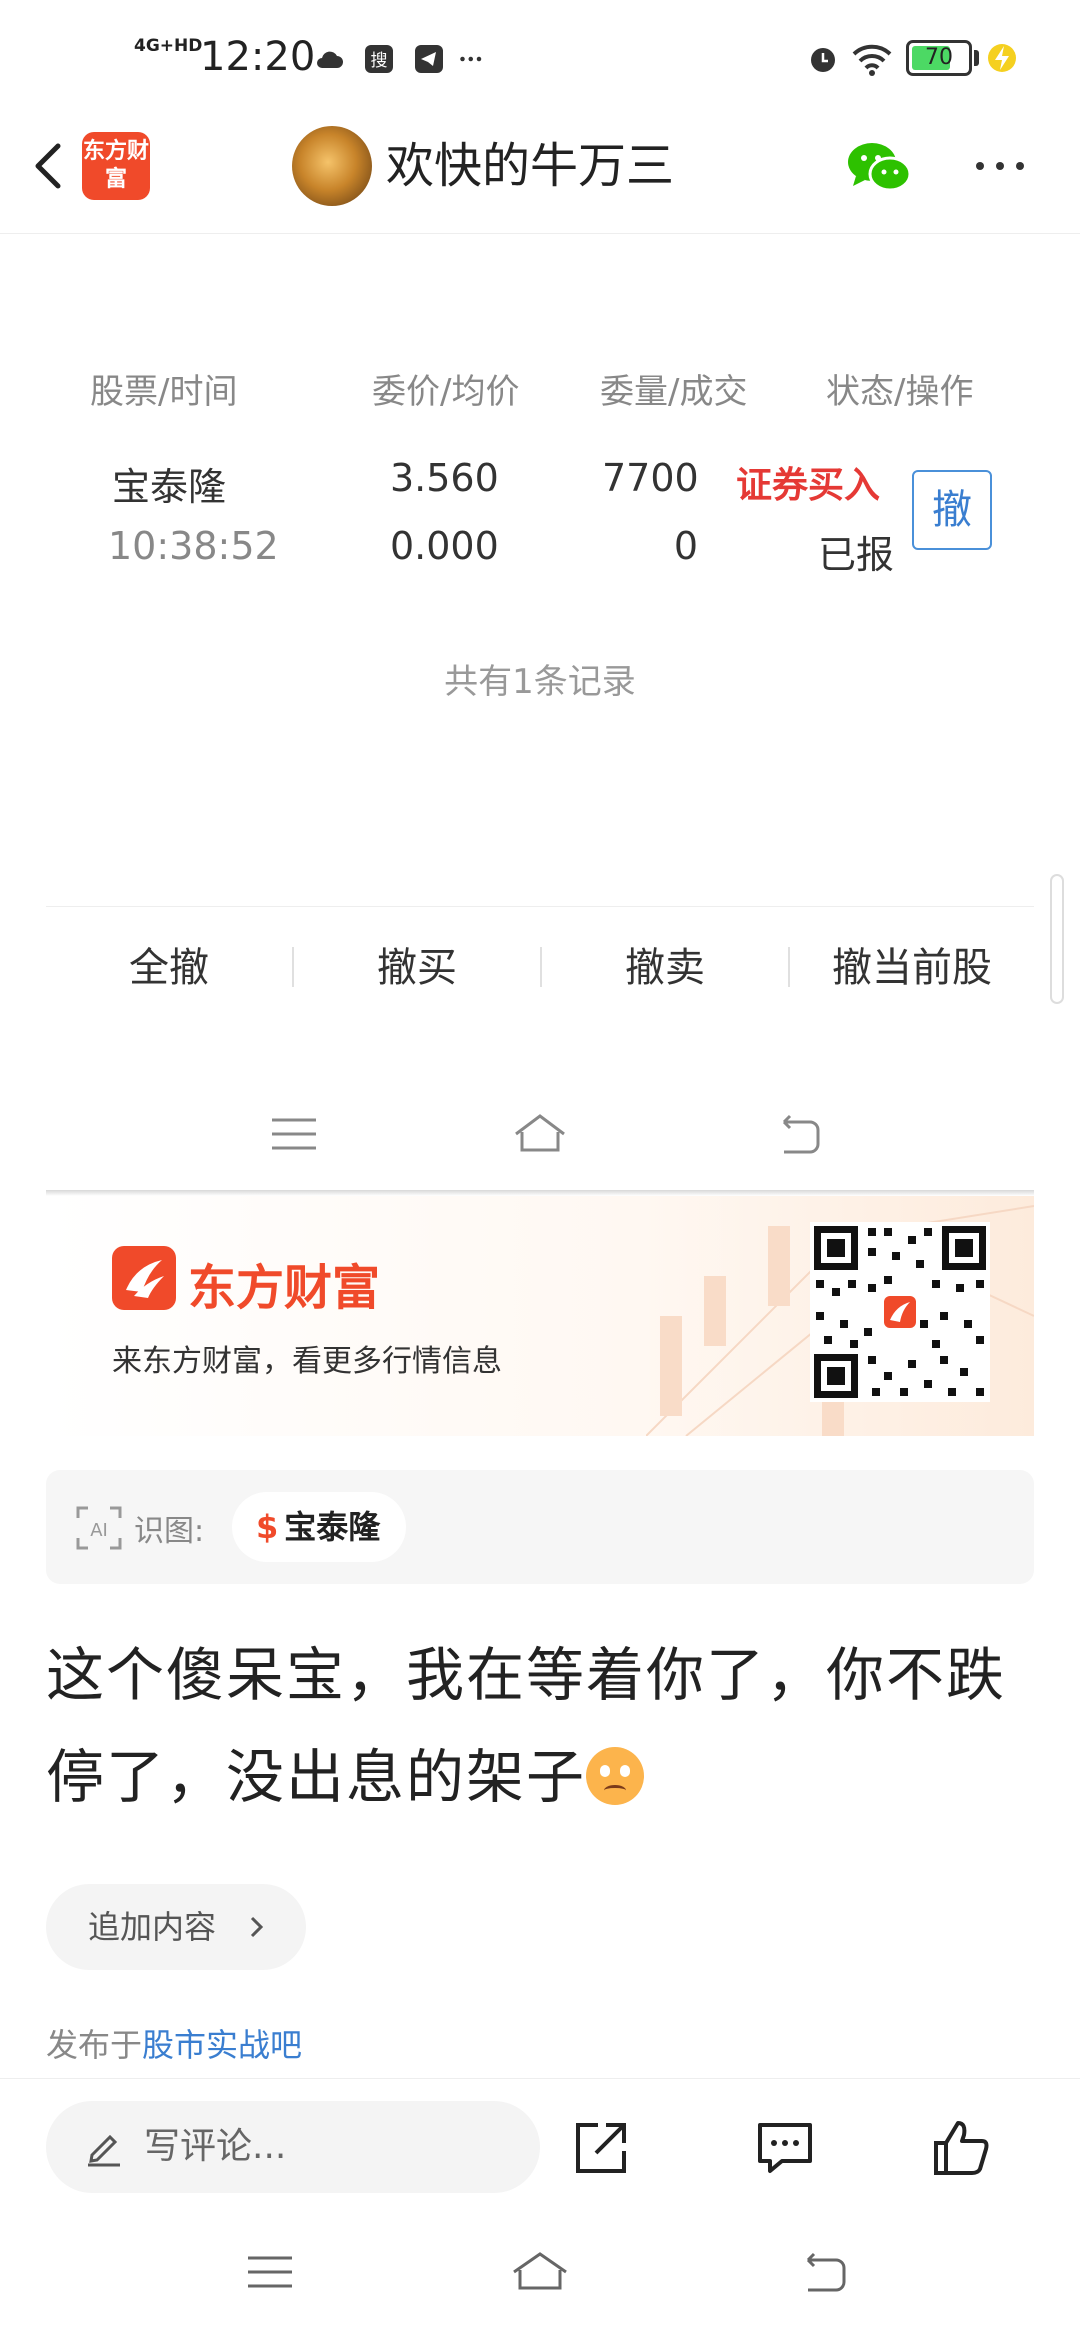 The height and width of the screenshot is (2340, 1080). I want to click on order-status: 已报, so click(856, 555).